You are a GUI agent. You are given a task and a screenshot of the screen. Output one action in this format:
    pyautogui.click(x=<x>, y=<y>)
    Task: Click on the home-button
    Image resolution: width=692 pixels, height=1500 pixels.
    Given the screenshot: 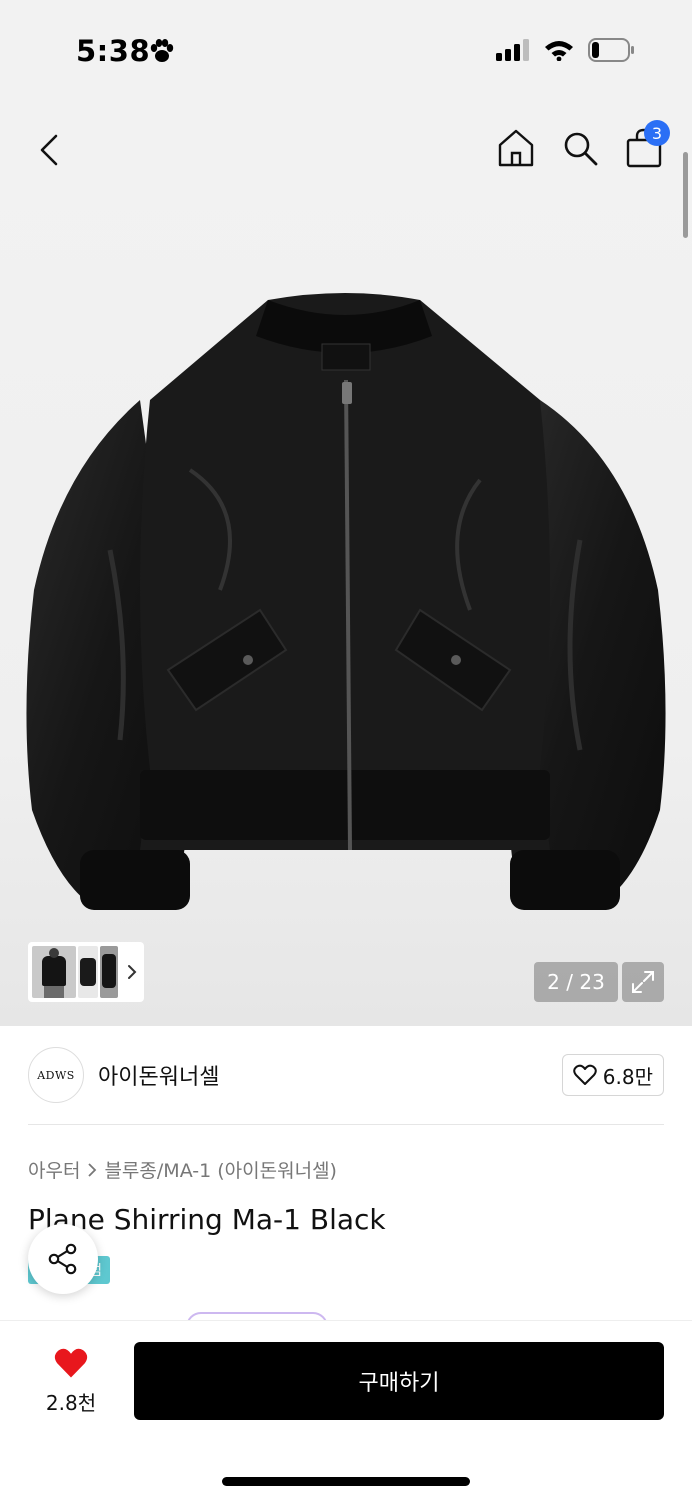 What is the action you would take?
    pyautogui.click(x=516, y=148)
    